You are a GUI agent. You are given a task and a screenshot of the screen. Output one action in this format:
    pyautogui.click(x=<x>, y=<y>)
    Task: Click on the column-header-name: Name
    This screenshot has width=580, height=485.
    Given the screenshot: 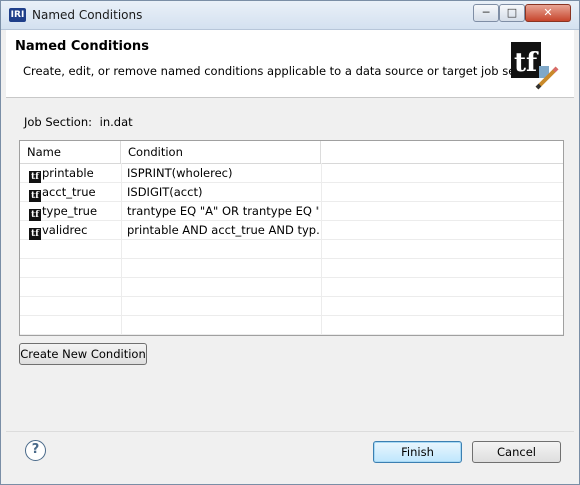 What is the action you would take?
    pyautogui.click(x=70, y=152)
    